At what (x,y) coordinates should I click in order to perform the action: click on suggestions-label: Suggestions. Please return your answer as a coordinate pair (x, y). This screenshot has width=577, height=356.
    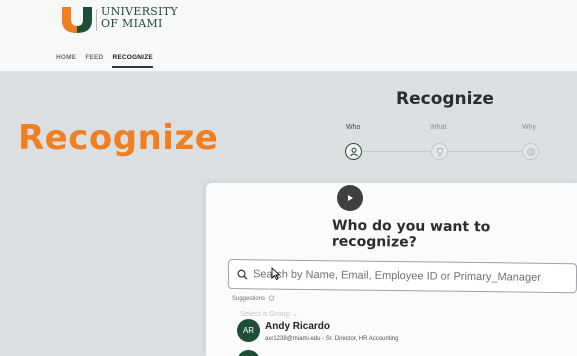
    Looking at the image, I should click on (249, 298).